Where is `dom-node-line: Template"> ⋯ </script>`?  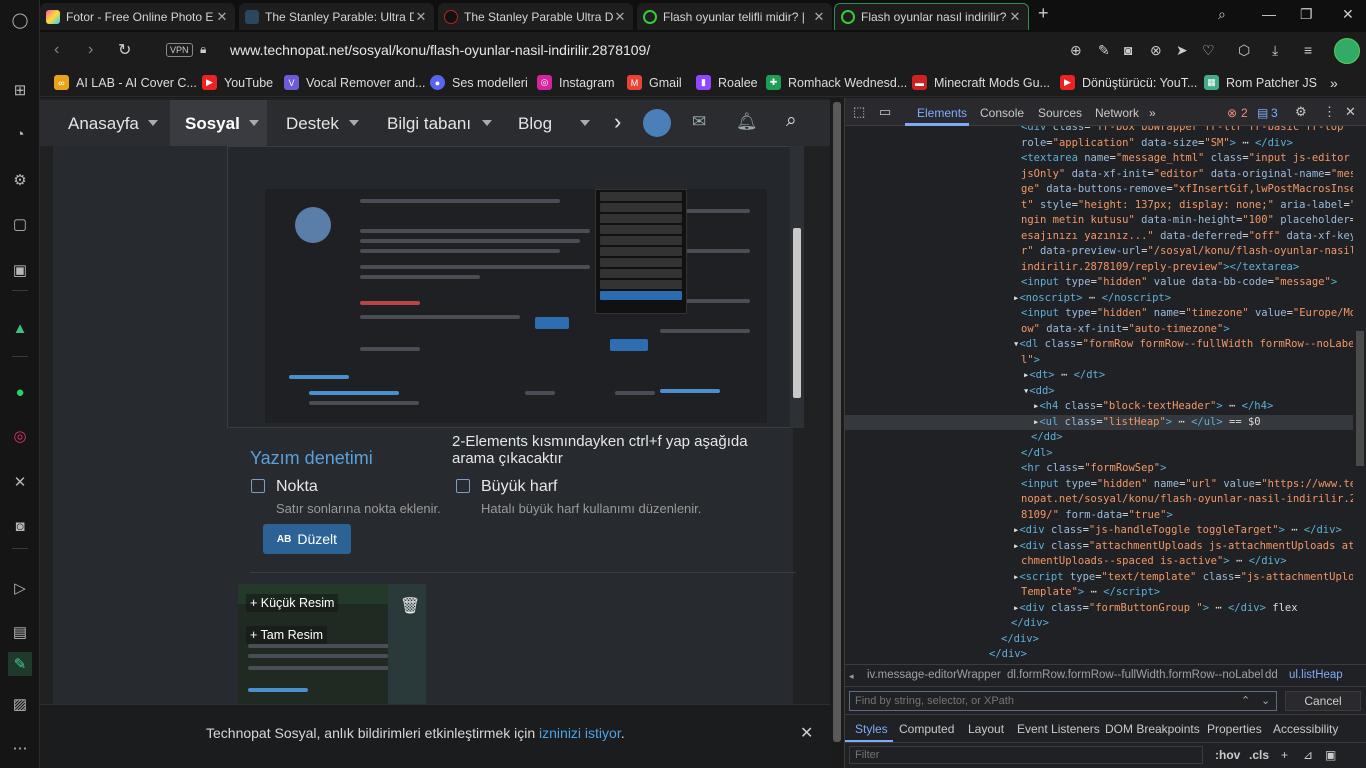
dom-node-line: Template"> ⋯ </script> is located at coordinates (1099, 593).